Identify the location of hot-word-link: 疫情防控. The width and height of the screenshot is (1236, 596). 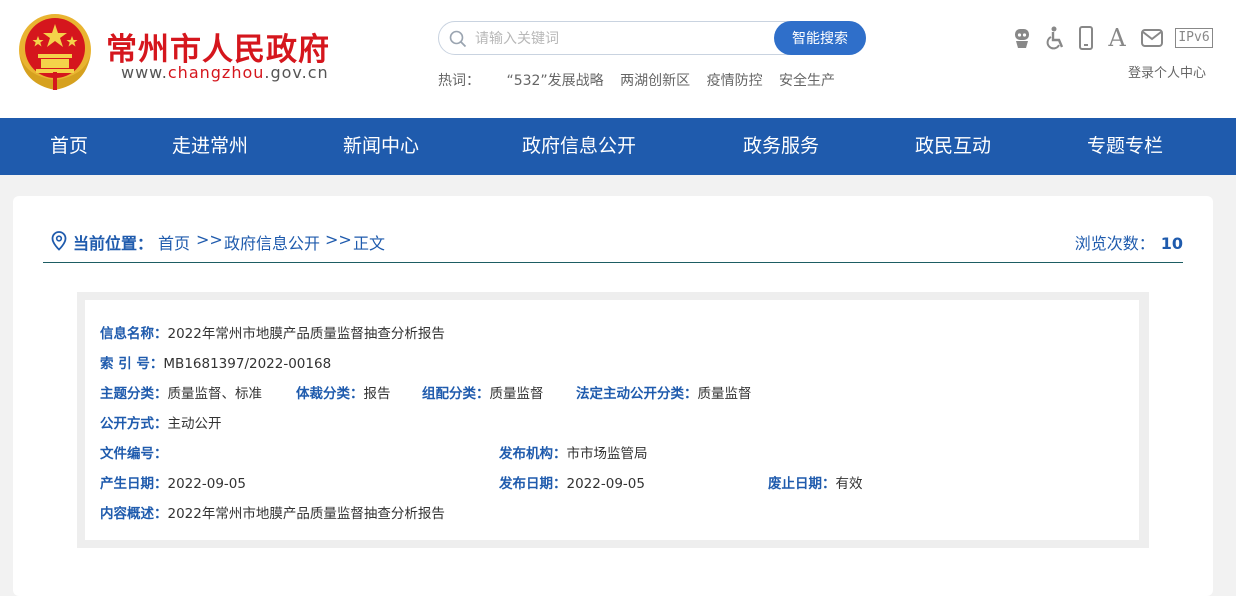
(735, 81).